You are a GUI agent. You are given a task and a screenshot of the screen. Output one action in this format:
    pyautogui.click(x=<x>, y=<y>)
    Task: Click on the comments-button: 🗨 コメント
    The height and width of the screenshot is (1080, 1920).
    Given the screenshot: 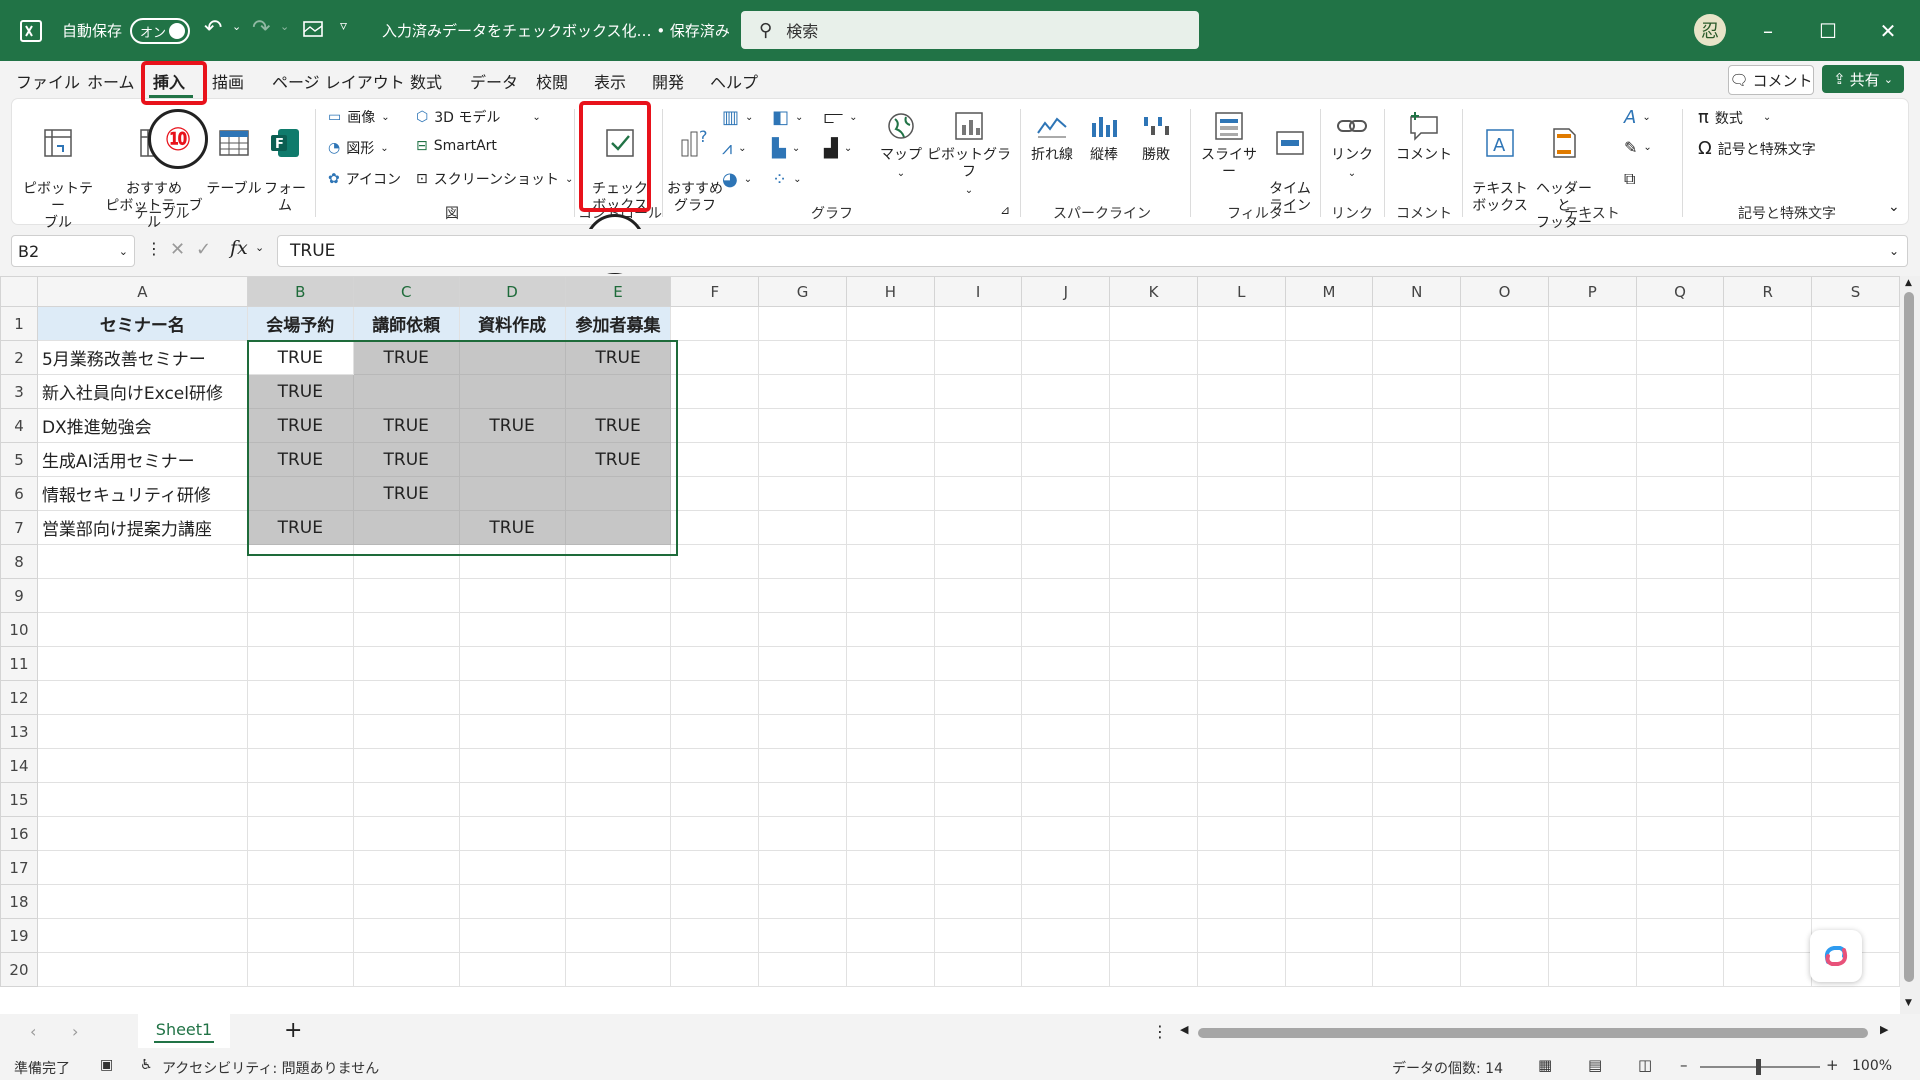 What is the action you would take?
    pyautogui.click(x=1771, y=80)
    